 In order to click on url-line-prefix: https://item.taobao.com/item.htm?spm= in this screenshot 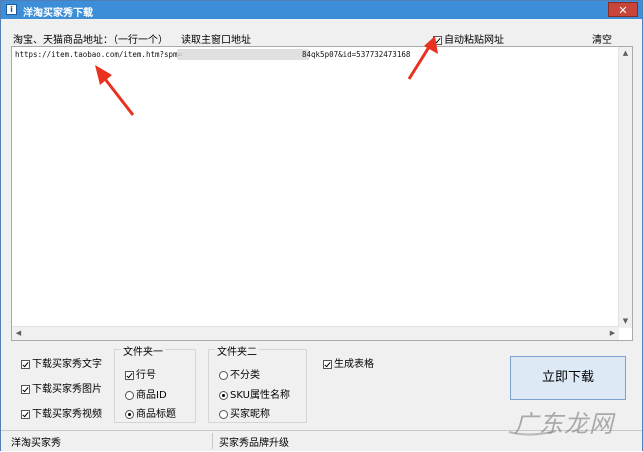, I will do `click(99, 54)`.